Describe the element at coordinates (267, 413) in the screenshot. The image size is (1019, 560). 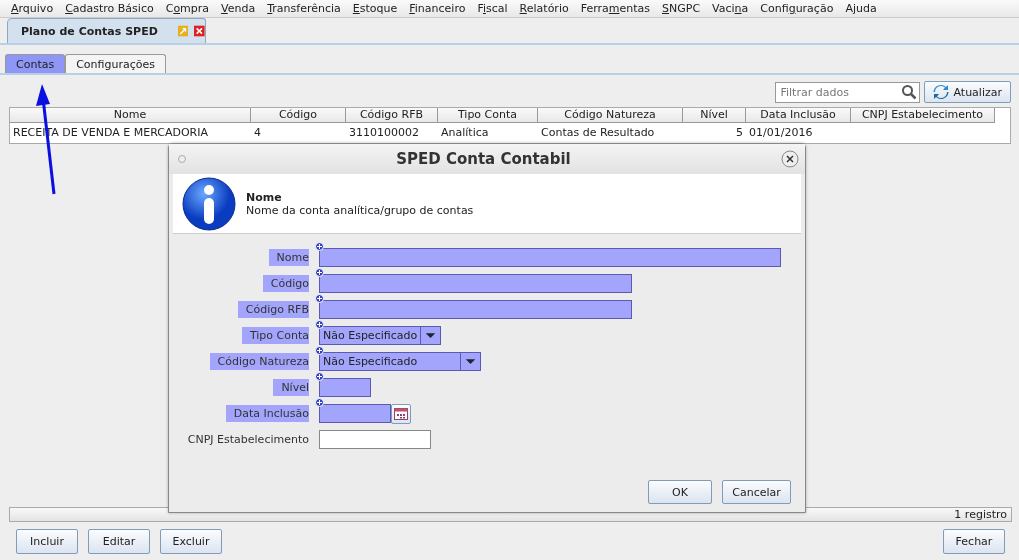
I see `field-label: Data Inclusão` at that location.